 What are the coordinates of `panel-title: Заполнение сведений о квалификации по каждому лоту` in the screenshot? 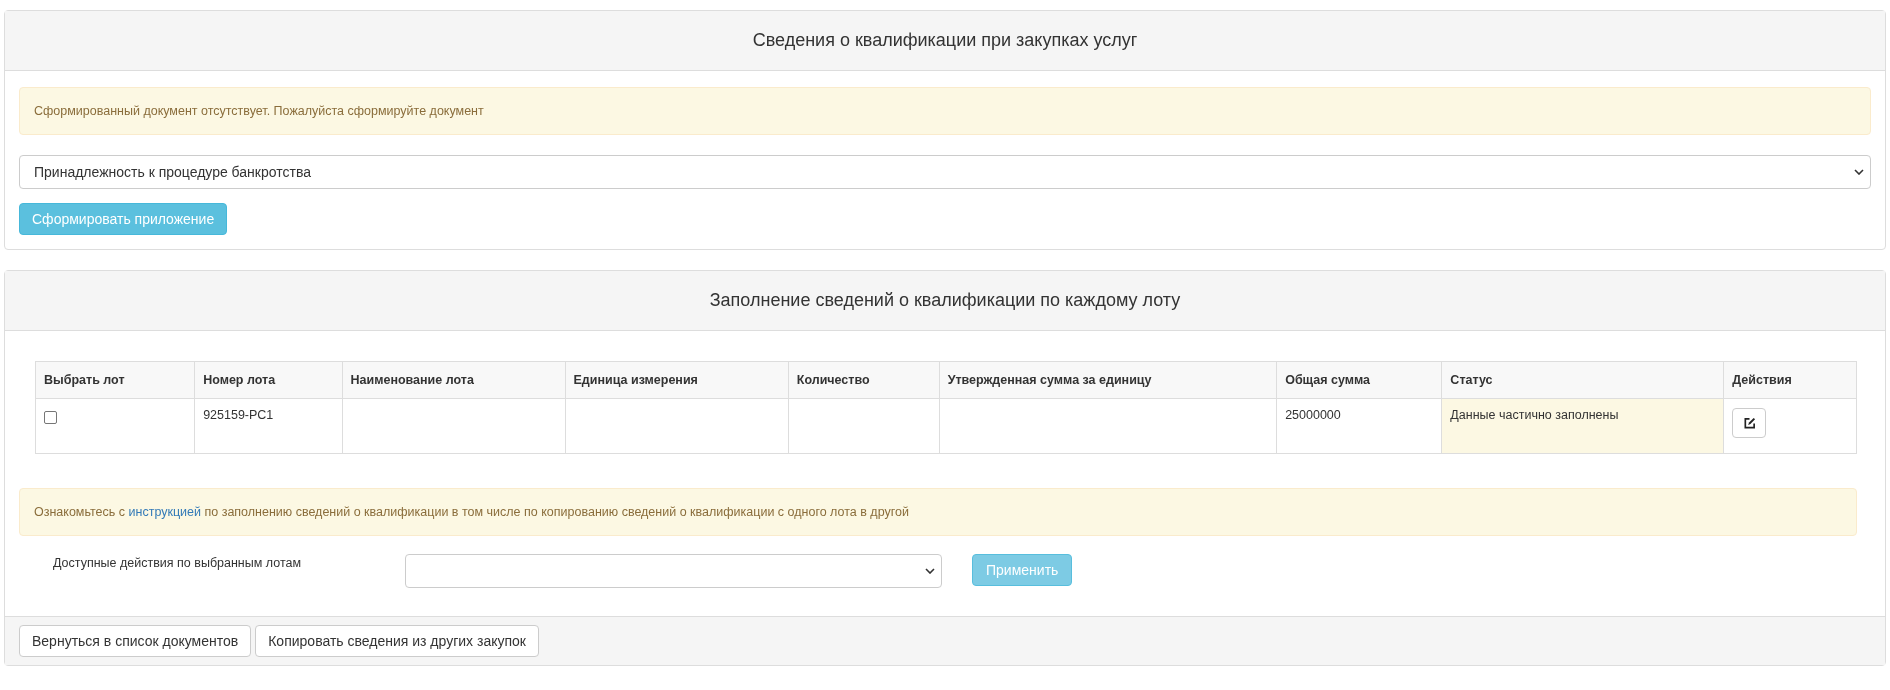 It's located at (945, 300).